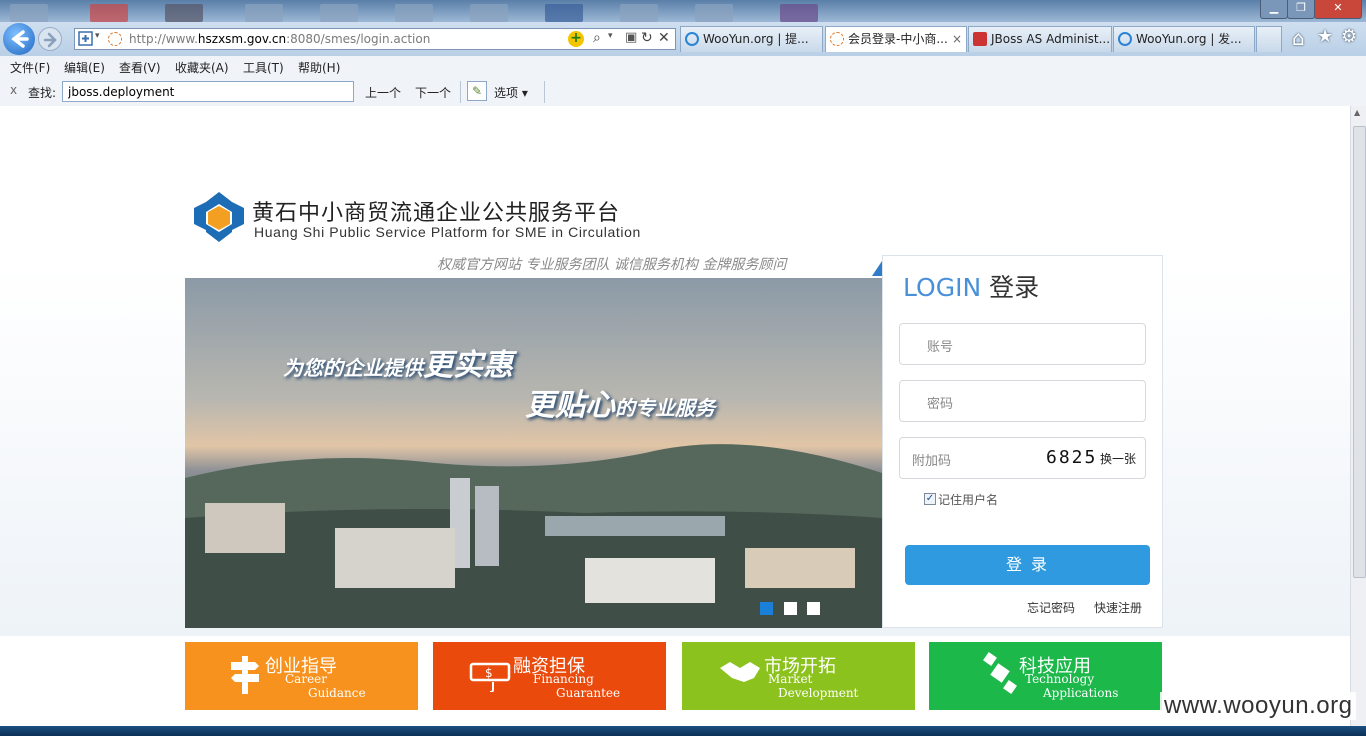  What do you see at coordinates (683, 92) in the screenshot?
I see `find-bar: x 查找: 上一个 下一个 ✎ 选项 ▾` at bounding box center [683, 92].